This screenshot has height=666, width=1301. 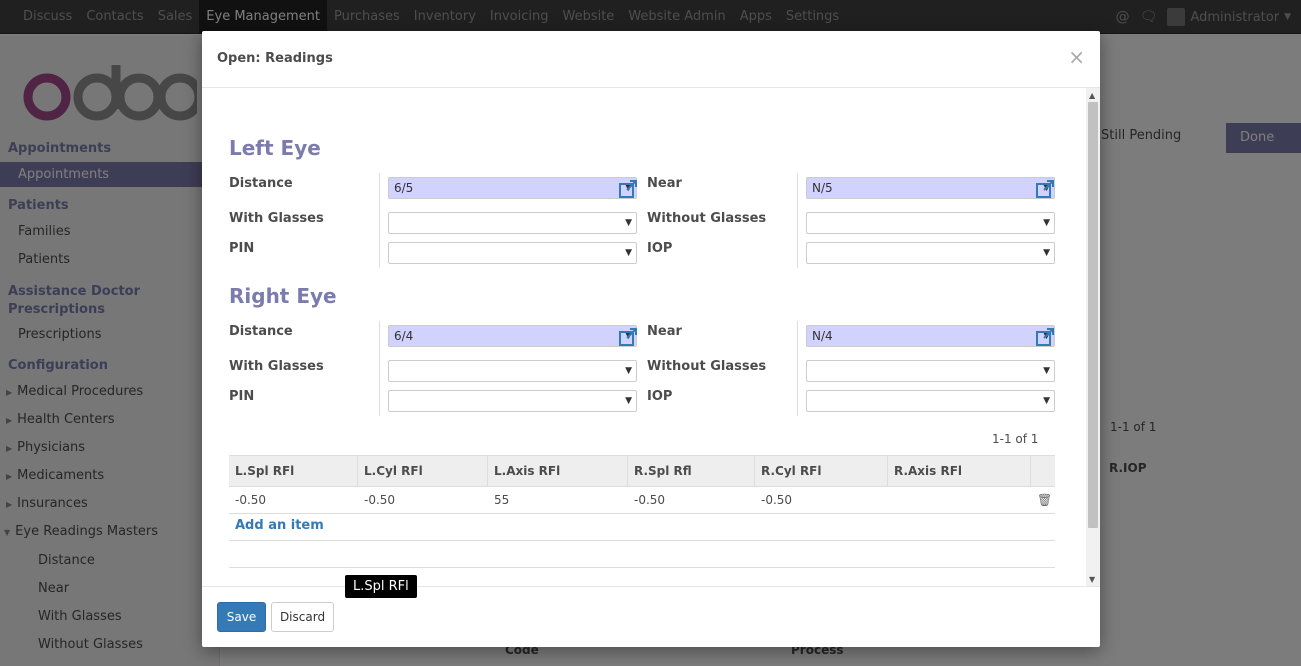 What do you see at coordinates (821, 471) in the screenshot?
I see `column-header: R.Cyl RFl` at bounding box center [821, 471].